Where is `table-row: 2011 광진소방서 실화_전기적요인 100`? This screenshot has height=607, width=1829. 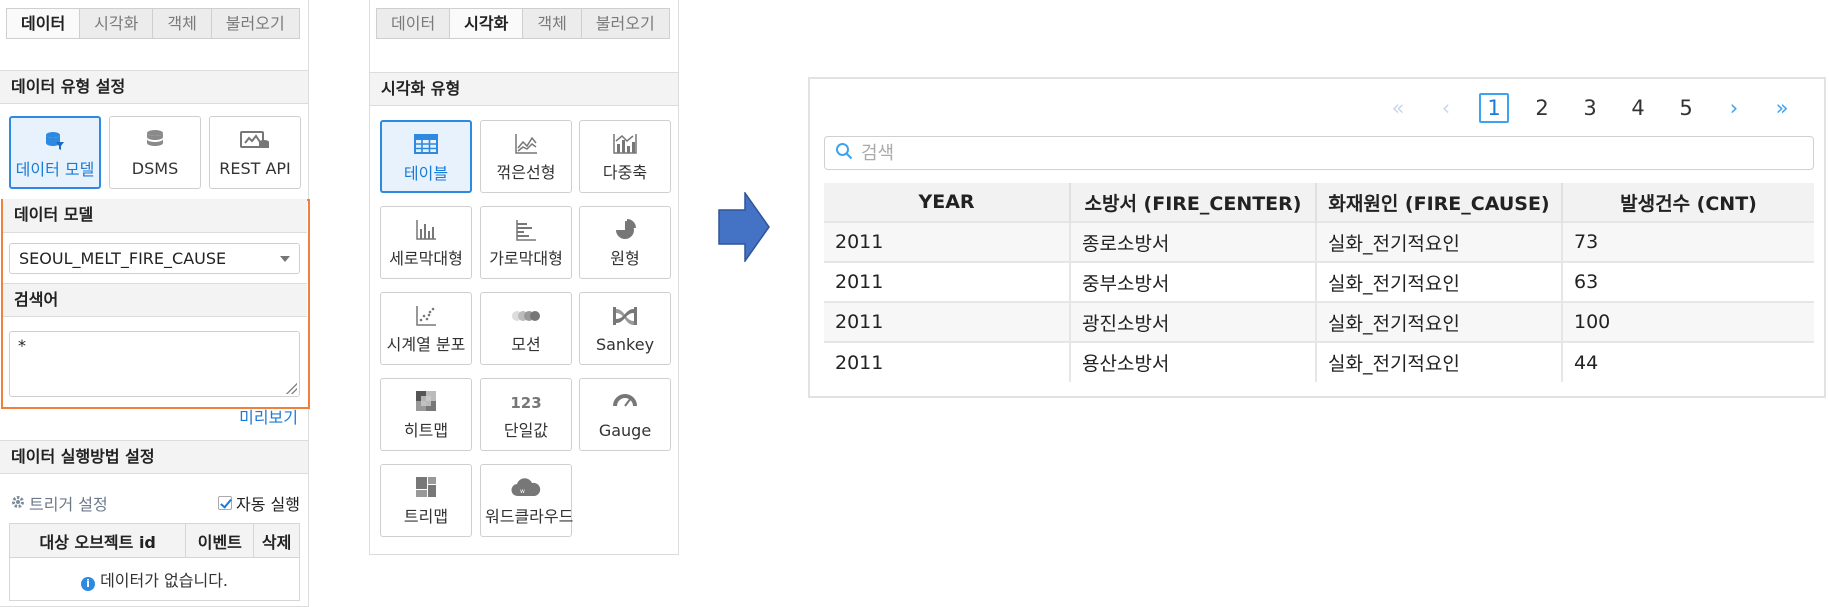 table-row: 2011 광진소방서 실화_전기적요인 100 is located at coordinates (1319, 321).